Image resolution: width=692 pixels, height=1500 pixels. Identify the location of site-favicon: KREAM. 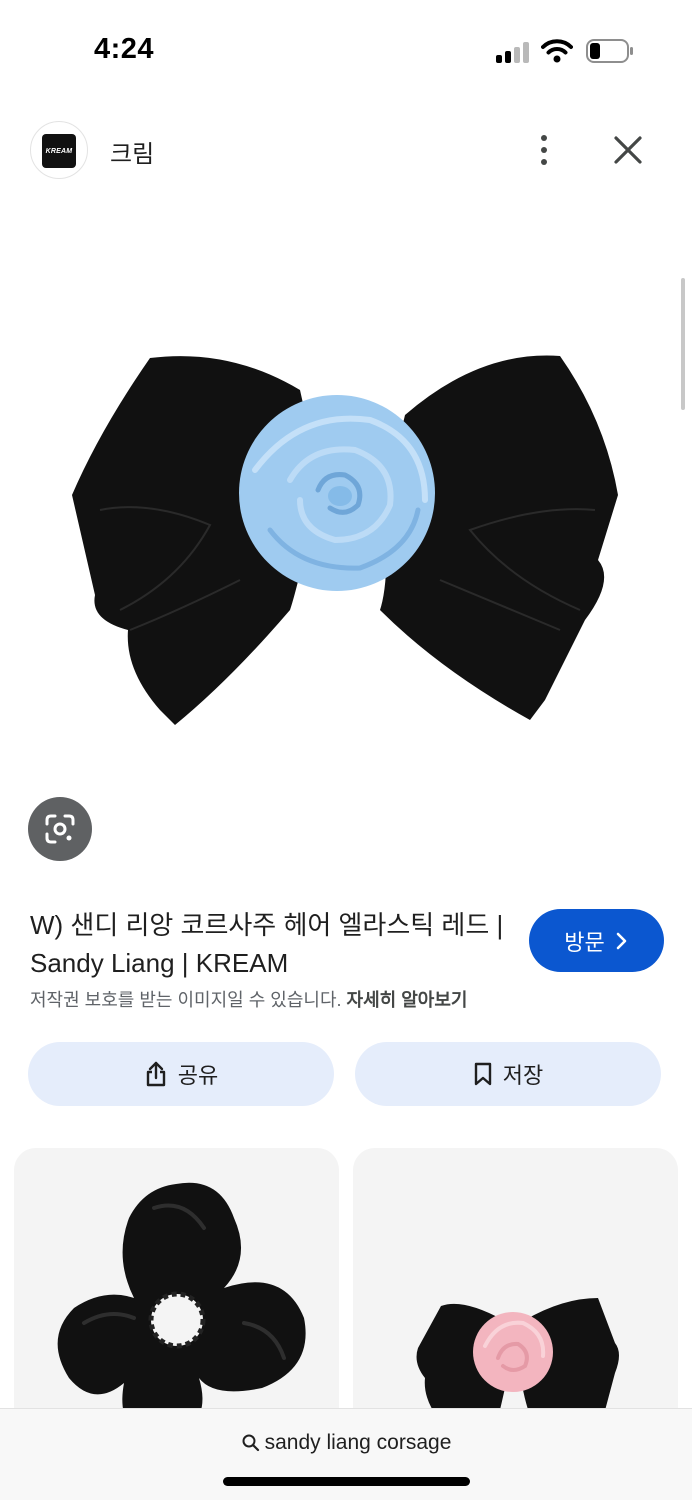
(59, 150).